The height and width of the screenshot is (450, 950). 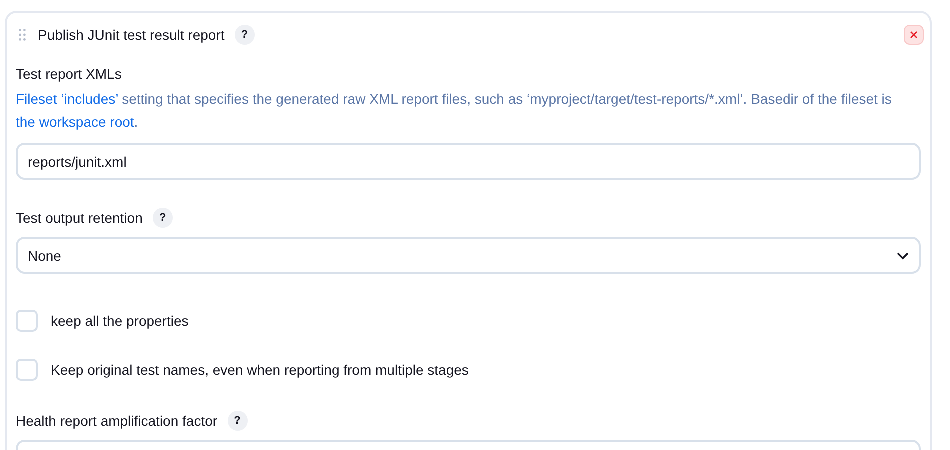 I want to click on field-label: Test report XMLs, so click(x=69, y=74).